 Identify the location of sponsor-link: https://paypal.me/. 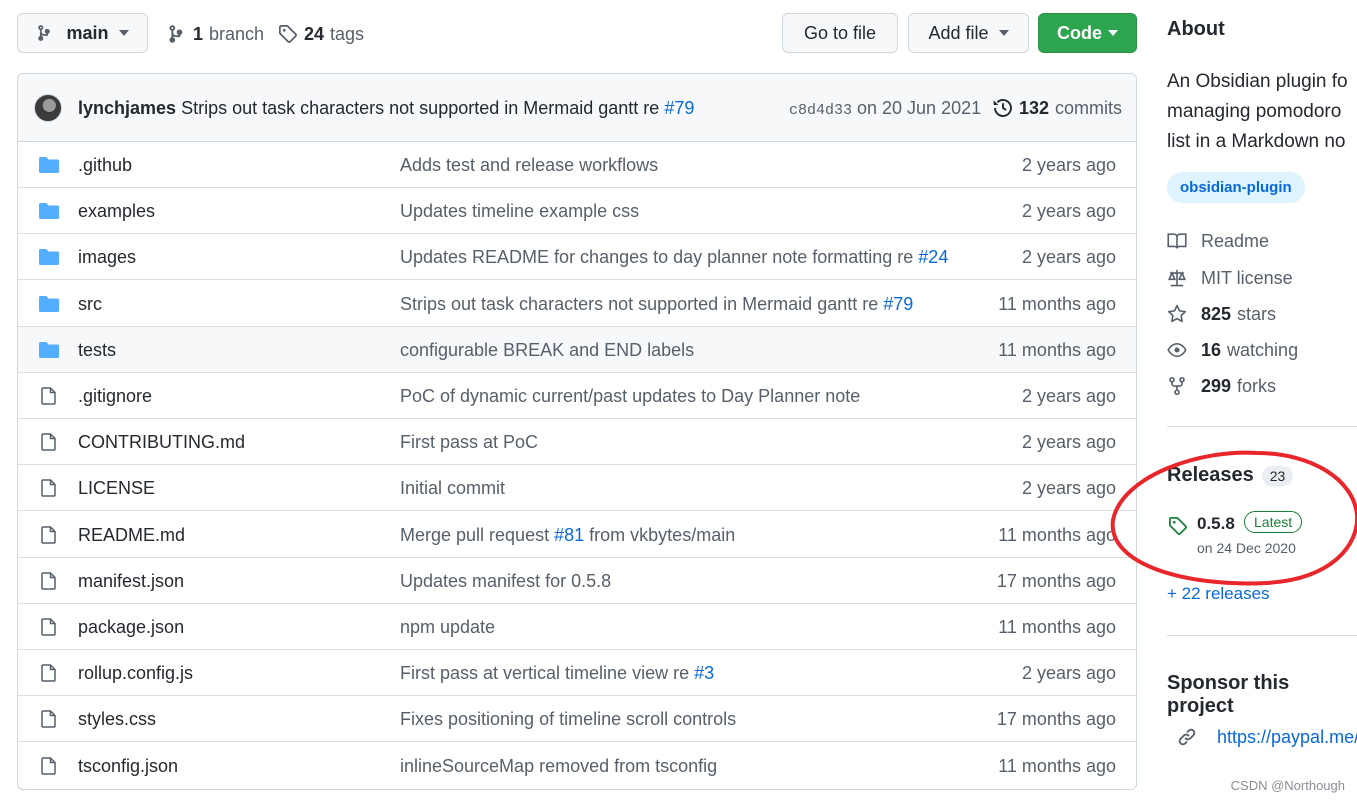
(1287, 737).